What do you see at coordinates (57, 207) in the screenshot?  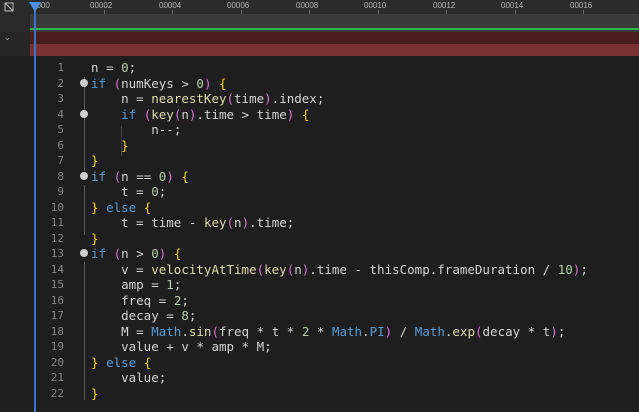 I see `line-number: 10` at bounding box center [57, 207].